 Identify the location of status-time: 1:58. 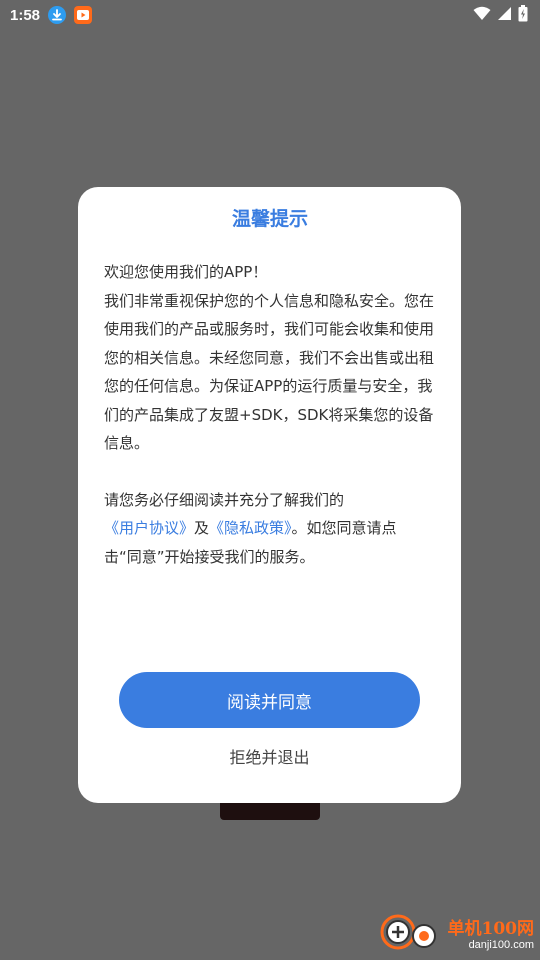
(25, 15).